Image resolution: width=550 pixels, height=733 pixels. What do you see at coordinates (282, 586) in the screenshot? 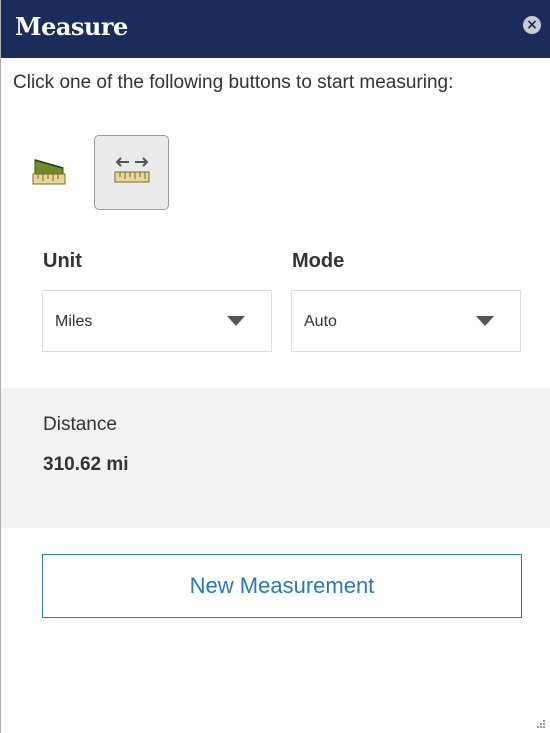
I see `new-measurement-button: New Measurement` at bounding box center [282, 586].